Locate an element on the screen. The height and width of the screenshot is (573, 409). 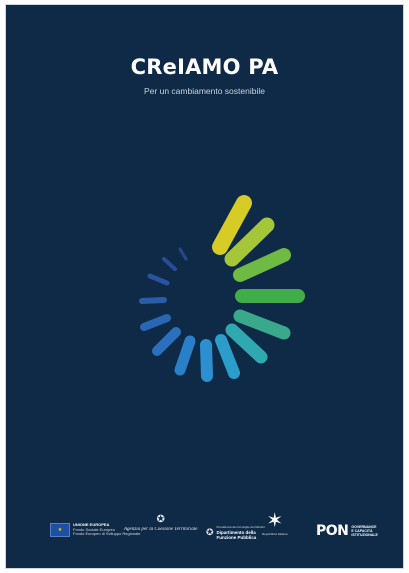
pon-line3: ISTITUZIONALE is located at coordinates (364, 535).